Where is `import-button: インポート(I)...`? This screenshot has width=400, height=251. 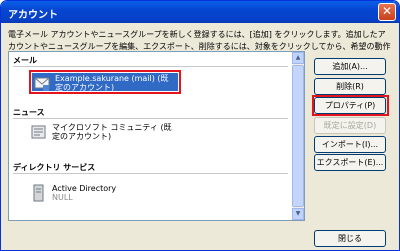
import-button: インポート(I)... is located at coordinates (350, 144).